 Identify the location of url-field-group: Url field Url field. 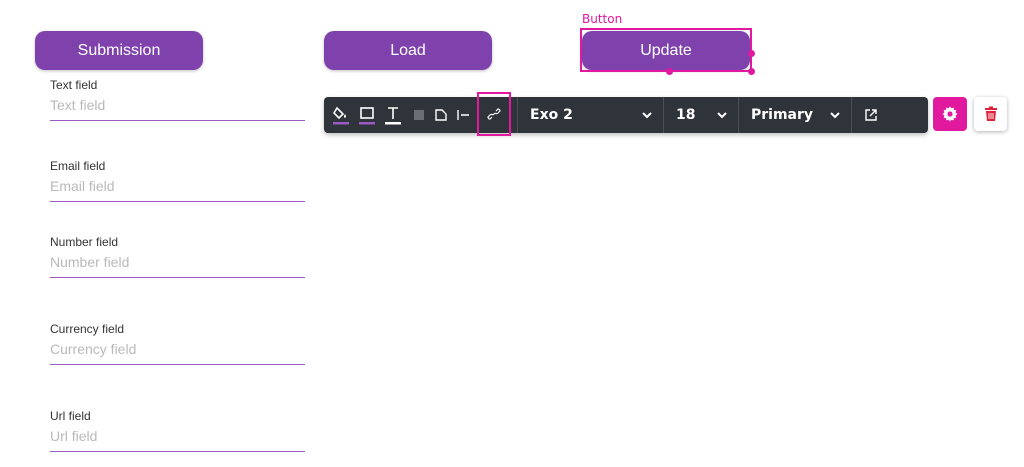
(177, 430).